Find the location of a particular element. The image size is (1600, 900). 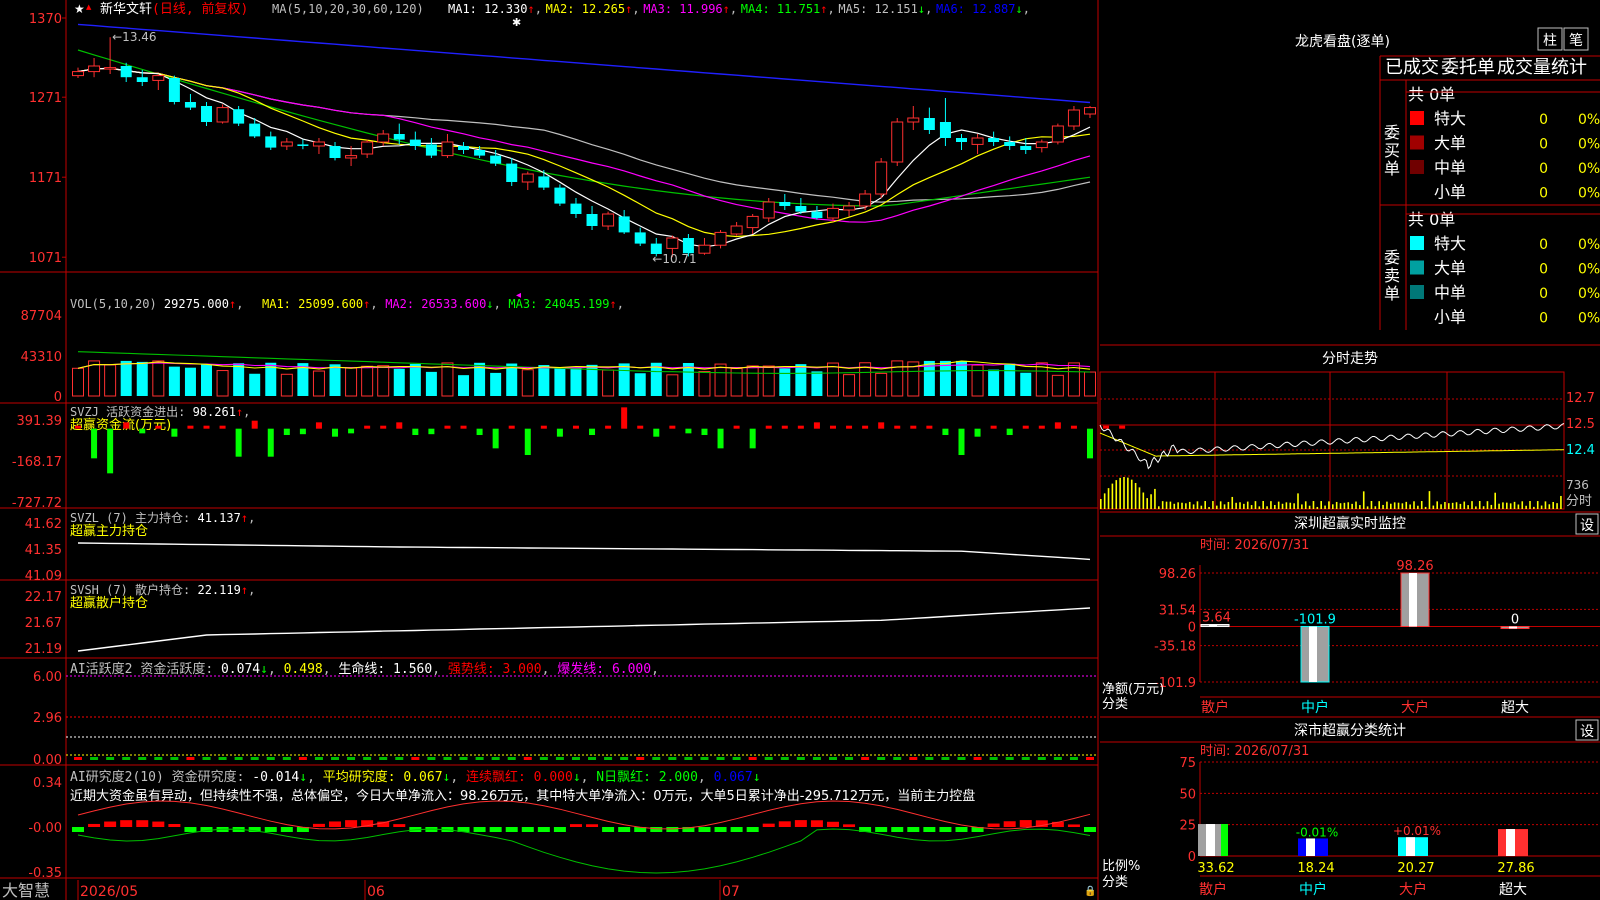

sell-row-pct: 0% is located at coordinates (1589, 245).